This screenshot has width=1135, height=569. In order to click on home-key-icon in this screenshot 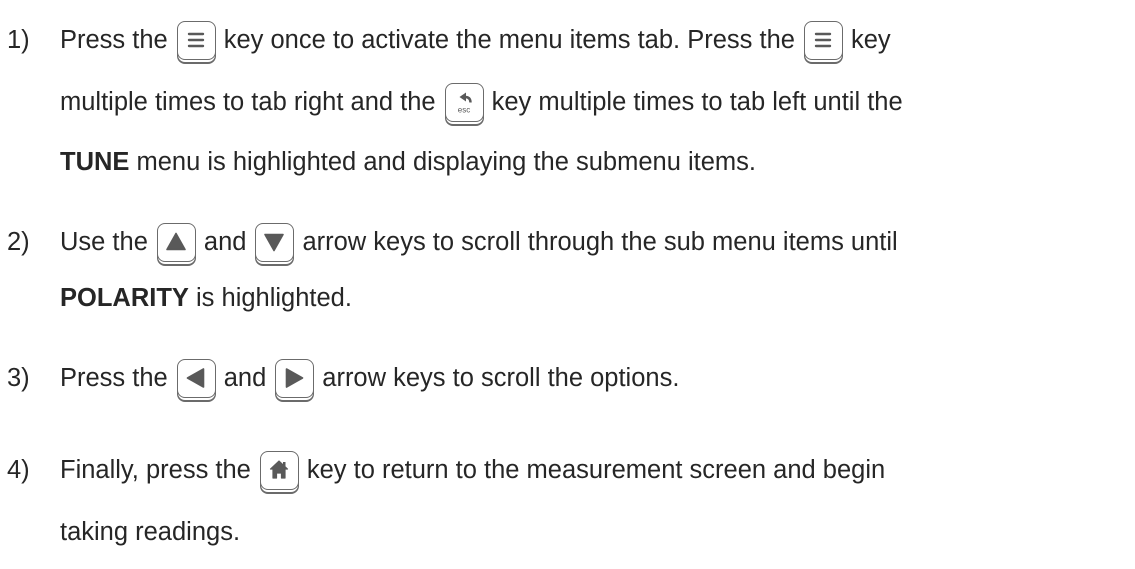, I will do `click(279, 470)`.